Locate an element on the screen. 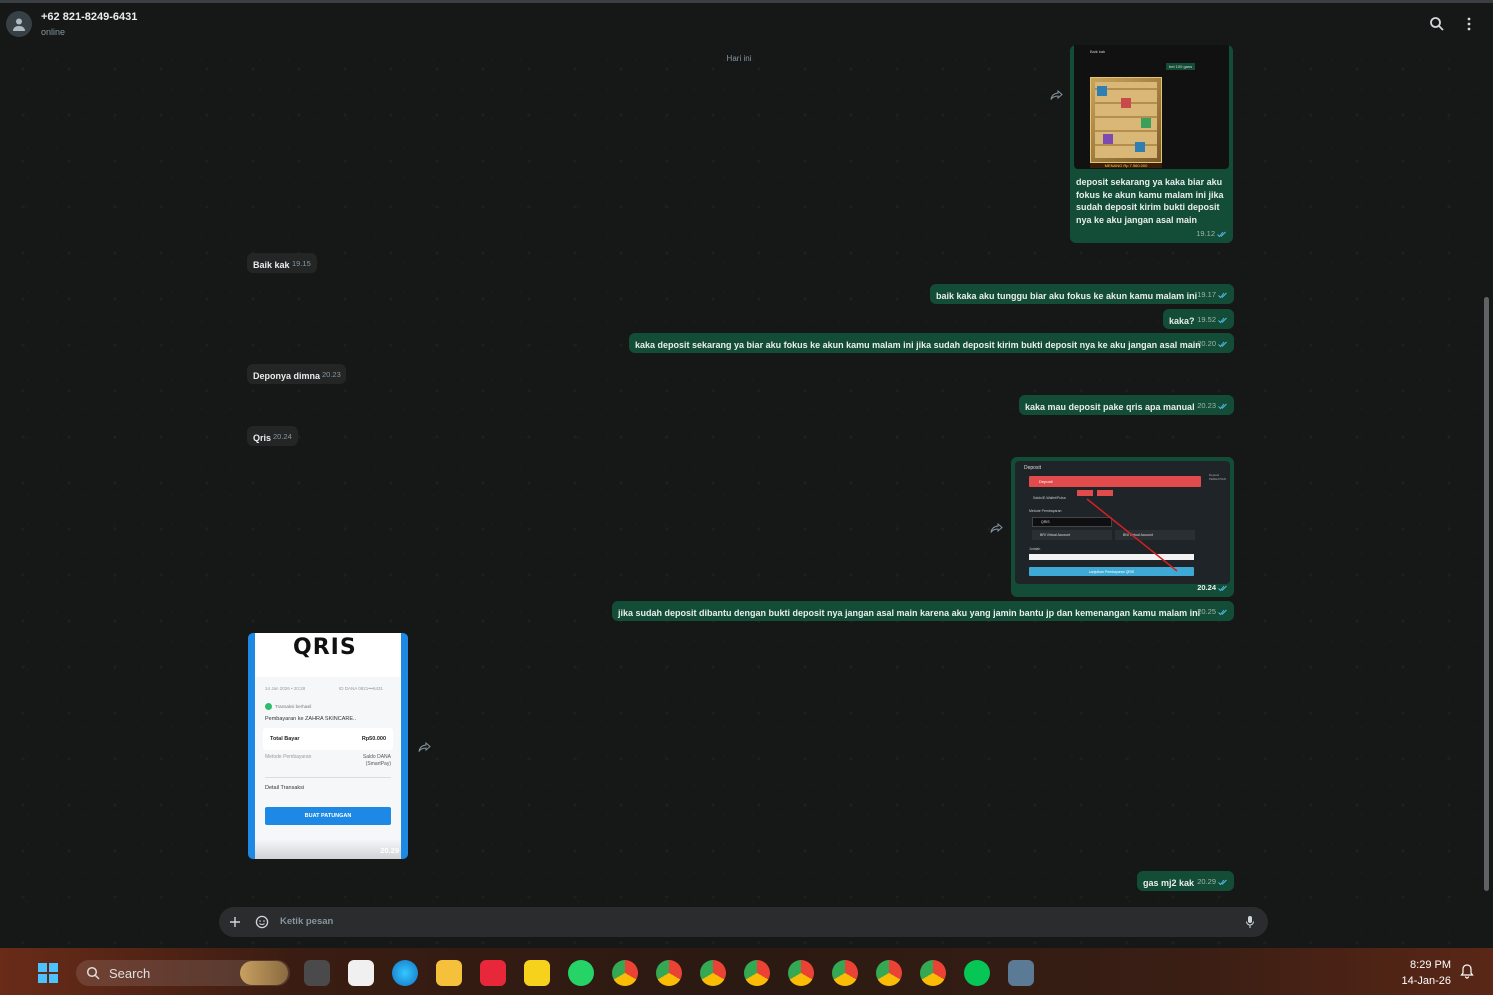 This screenshot has height=995, width=1493. receipt-account: ID DANA 0821•••6431 is located at coordinates (361, 688).